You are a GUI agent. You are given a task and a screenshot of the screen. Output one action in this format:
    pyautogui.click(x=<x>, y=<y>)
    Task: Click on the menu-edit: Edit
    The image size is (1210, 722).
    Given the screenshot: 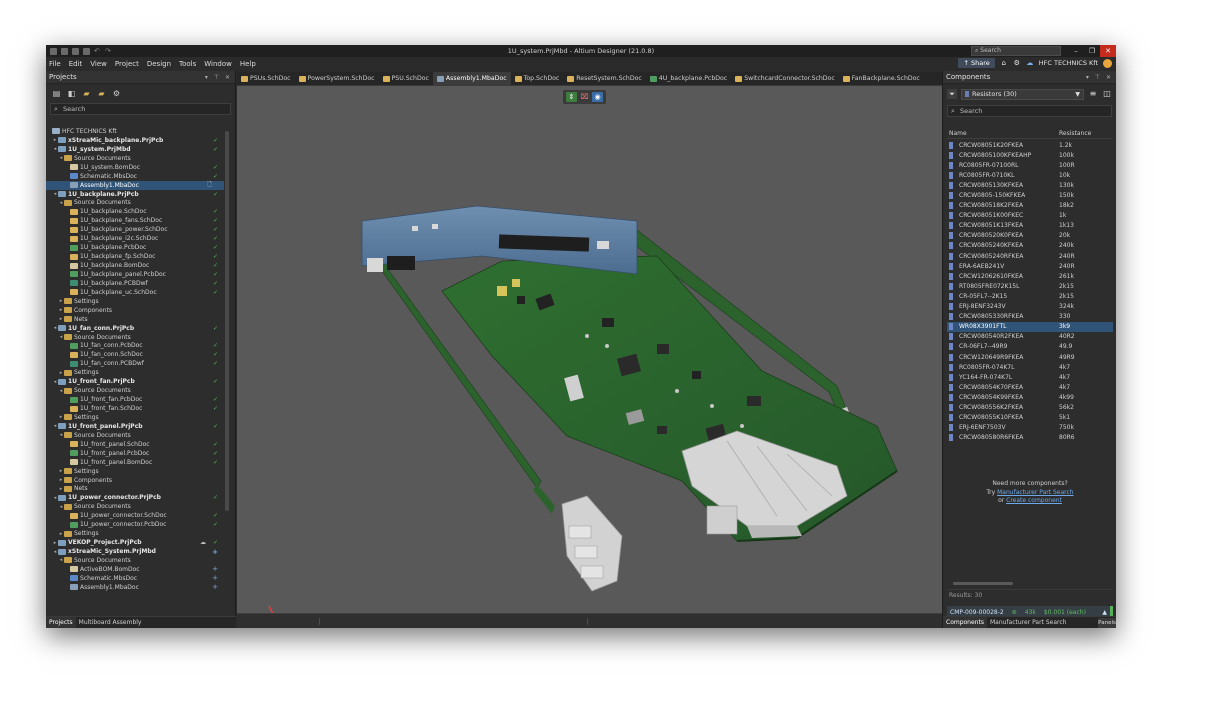 What is the action you would take?
    pyautogui.click(x=77, y=64)
    